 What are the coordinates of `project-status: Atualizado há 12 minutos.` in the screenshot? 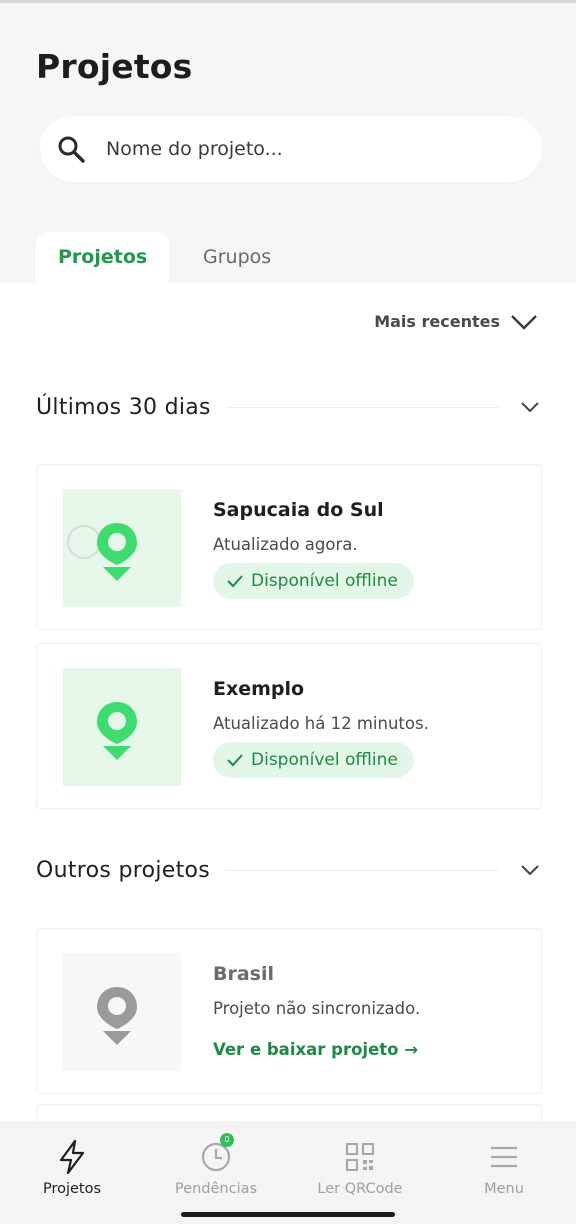 It's located at (321, 723).